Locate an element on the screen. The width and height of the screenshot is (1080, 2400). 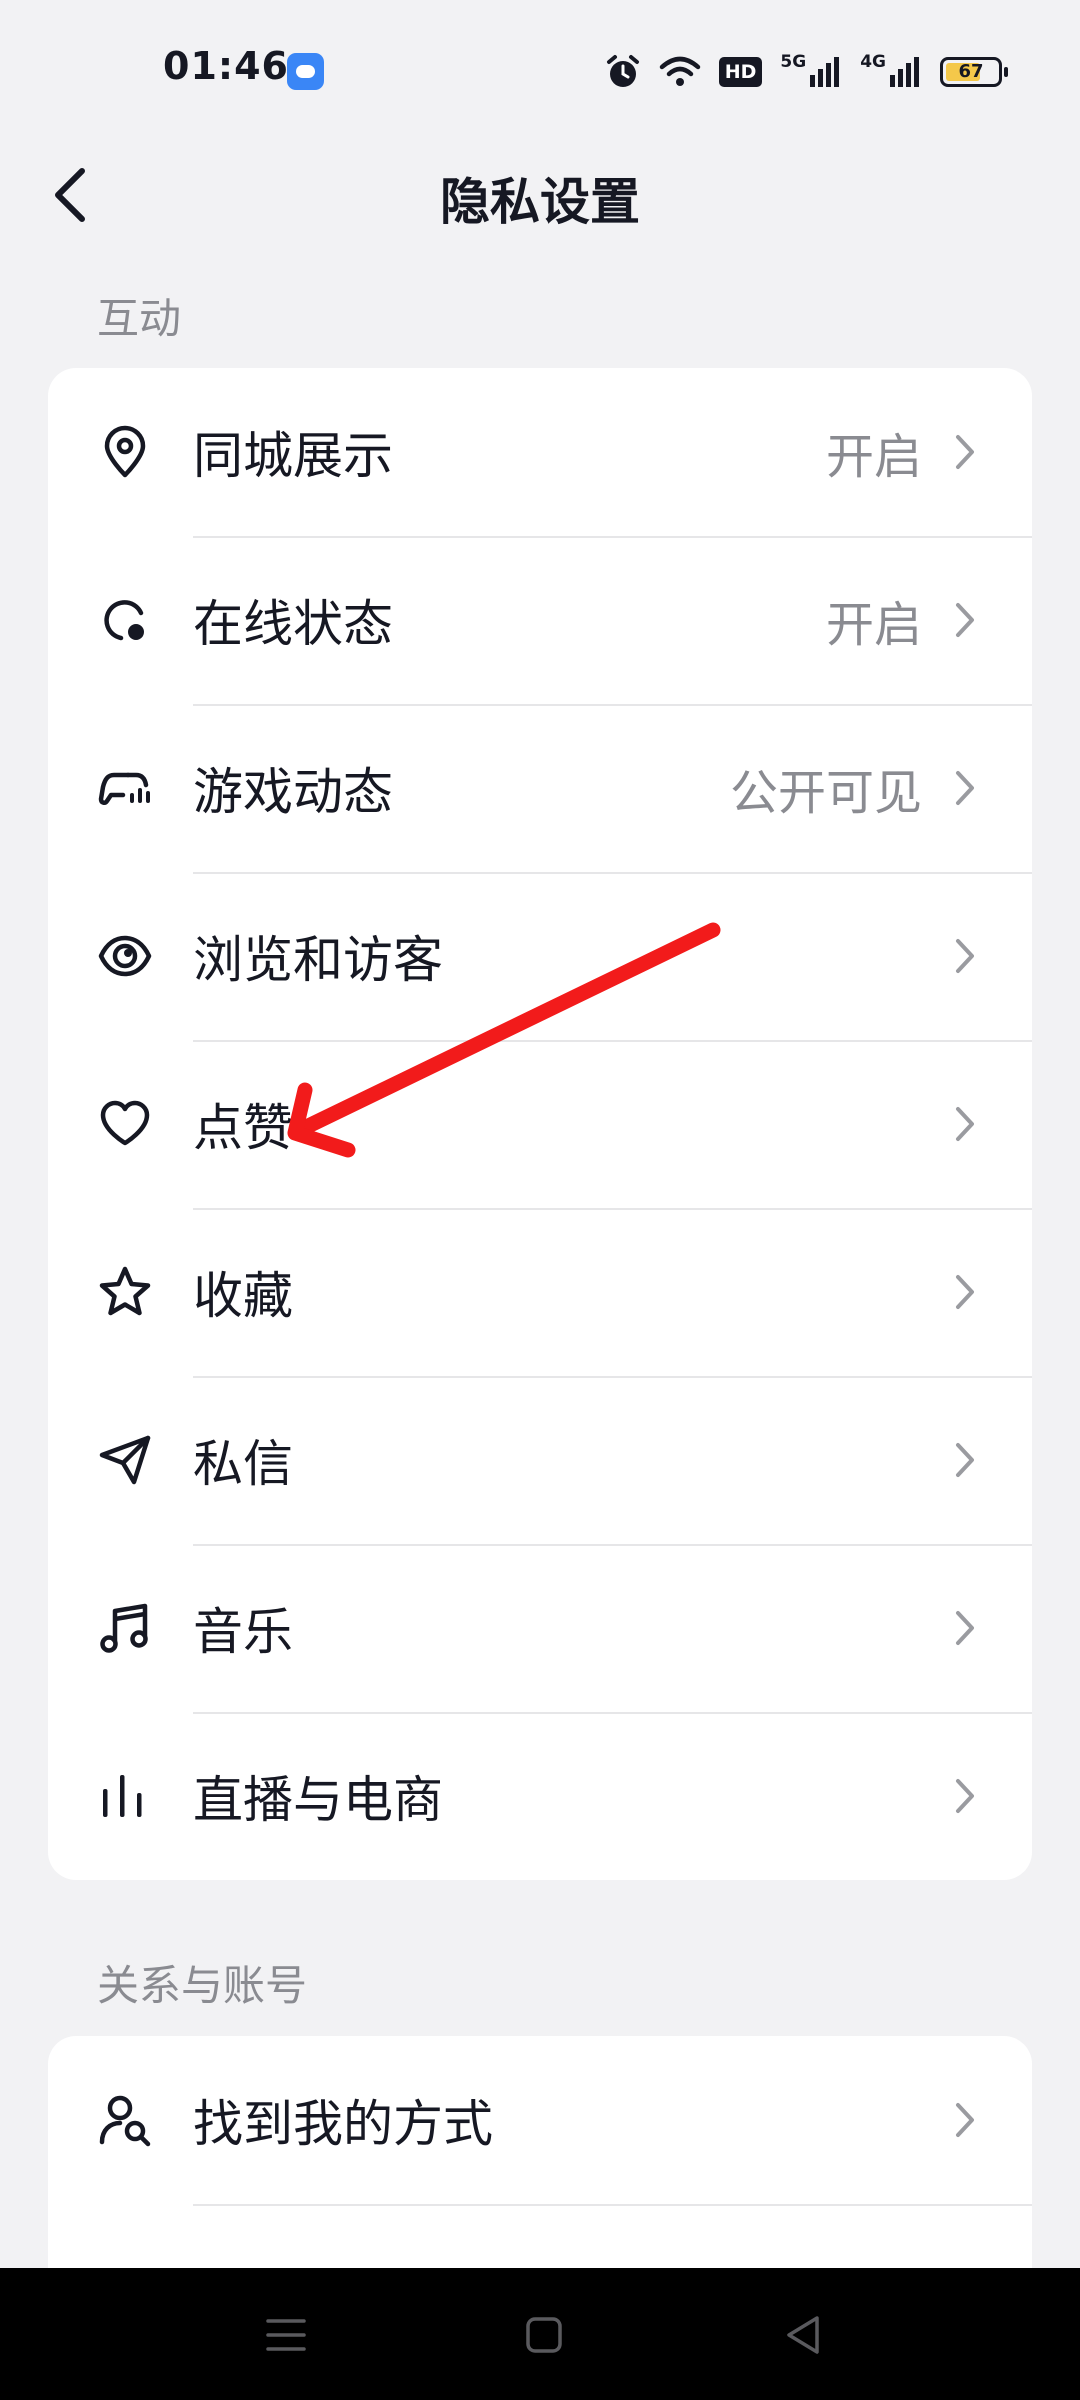
settings-row-game-activity: 游戏动态 公开可见 is located at coordinates (540, 788).